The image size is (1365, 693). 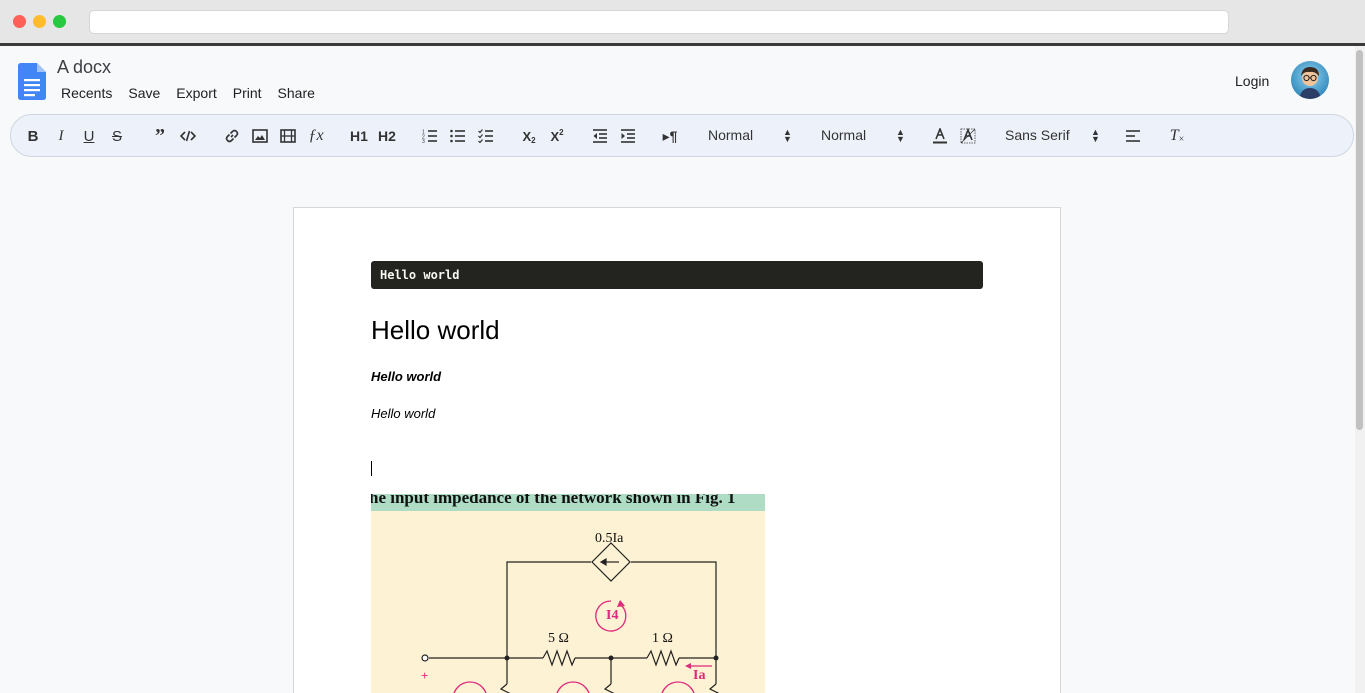 What do you see at coordinates (387, 136) in the screenshot?
I see `heading-2-icon: H2` at bounding box center [387, 136].